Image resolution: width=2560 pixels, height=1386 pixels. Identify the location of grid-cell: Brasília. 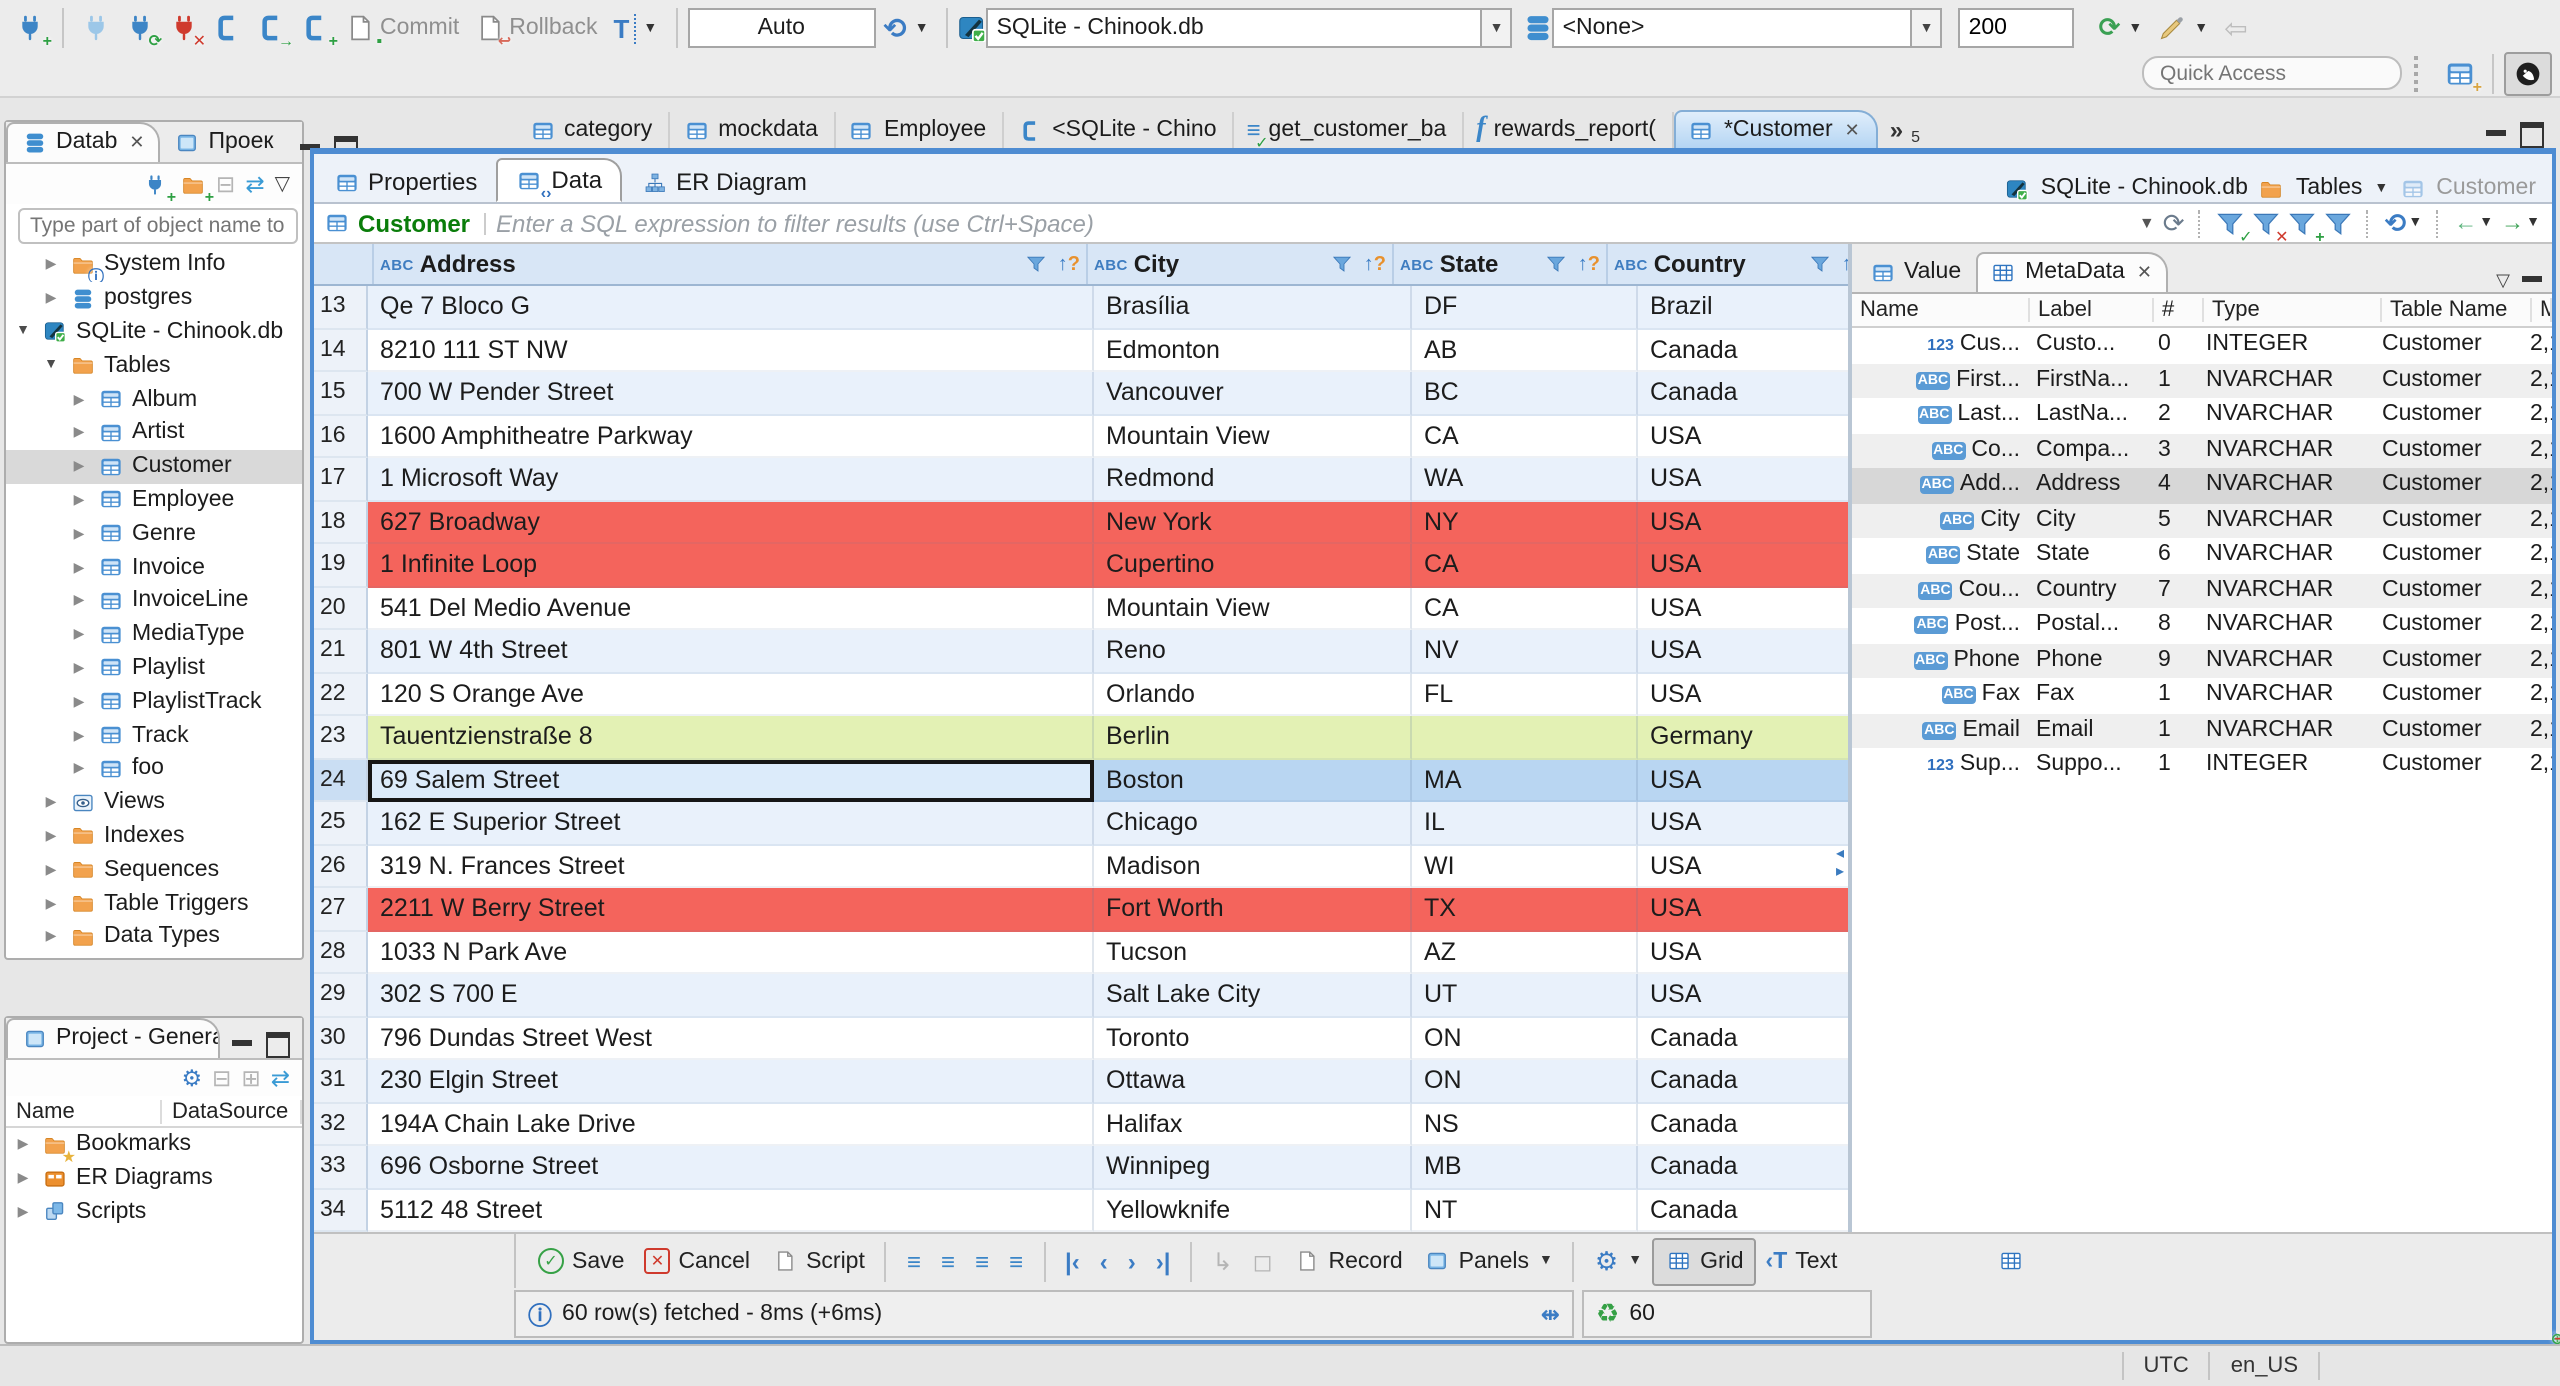
(1253, 307).